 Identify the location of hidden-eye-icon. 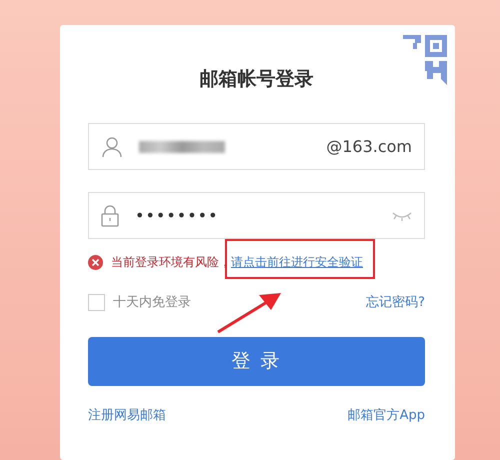
(402, 215).